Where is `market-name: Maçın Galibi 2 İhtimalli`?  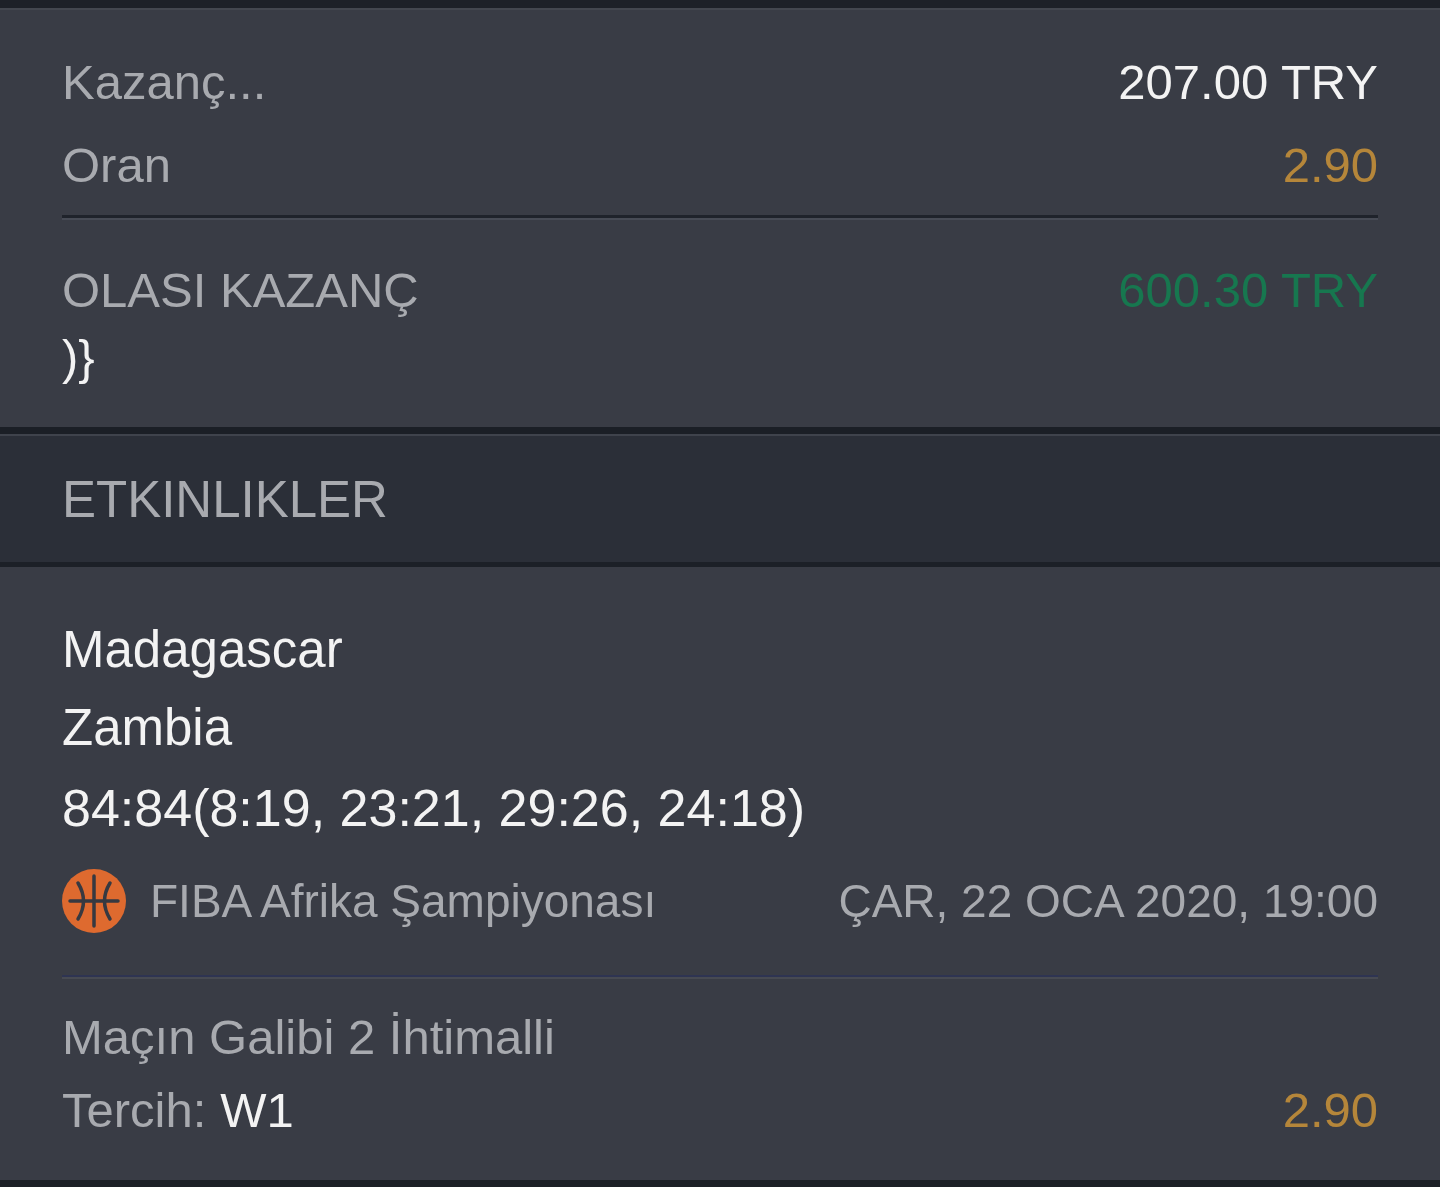
market-name: Maçın Galibi 2 İhtimalli is located at coordinates (308, 1037).